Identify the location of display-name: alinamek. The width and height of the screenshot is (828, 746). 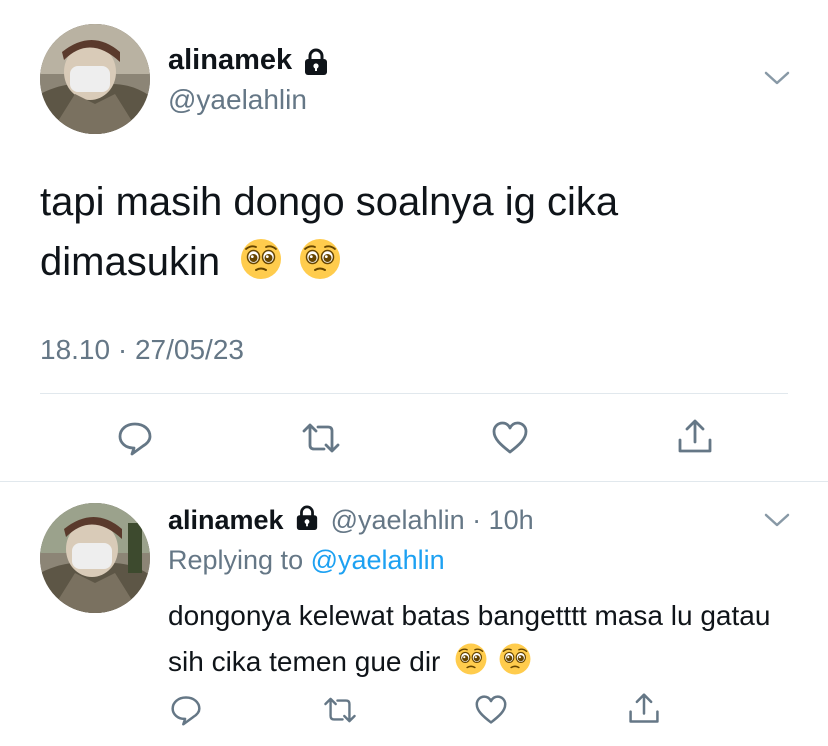
(230, 60).